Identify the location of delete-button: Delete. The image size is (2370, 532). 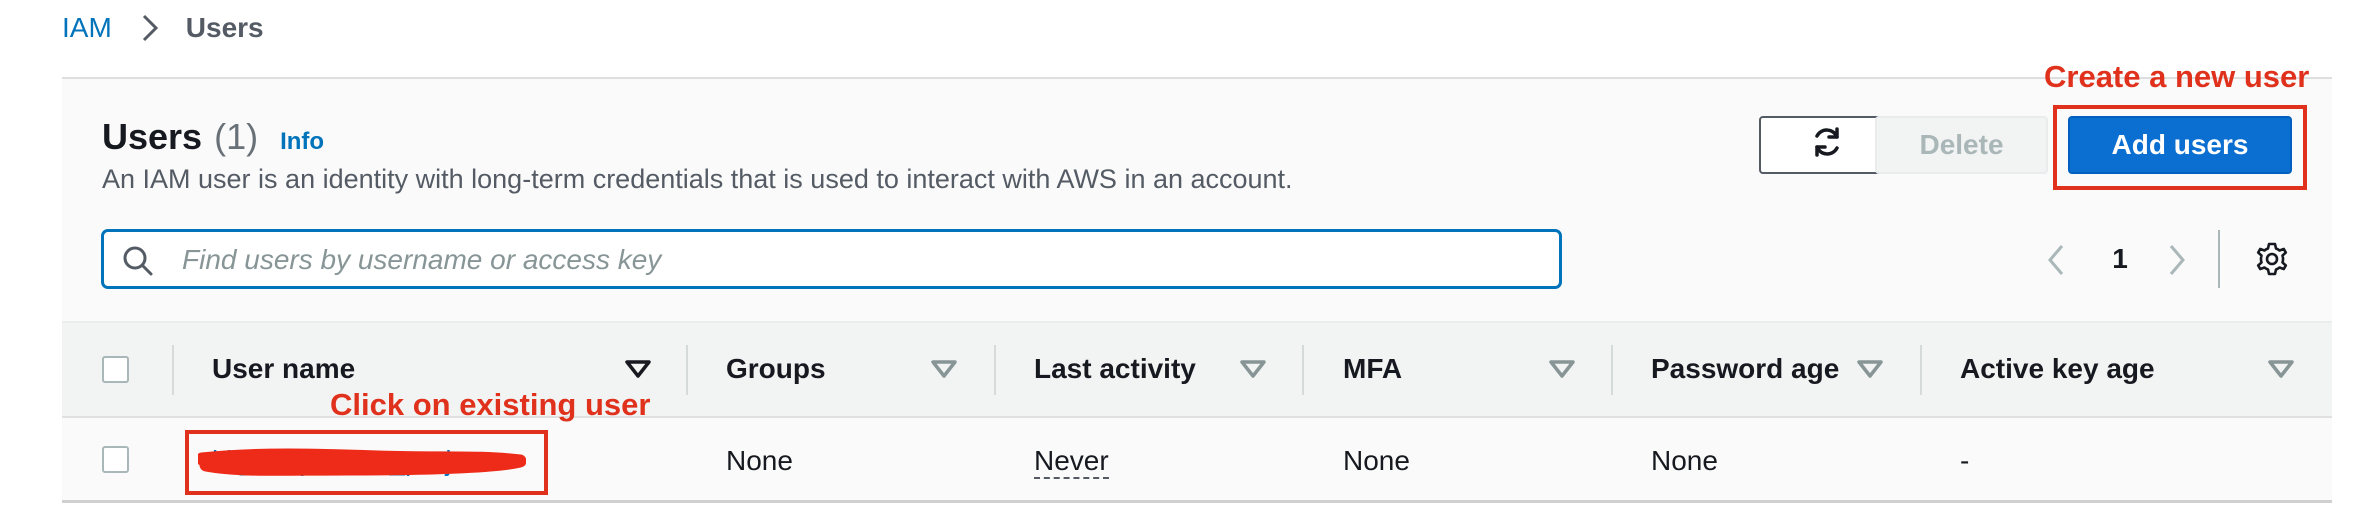
(1961, 145).